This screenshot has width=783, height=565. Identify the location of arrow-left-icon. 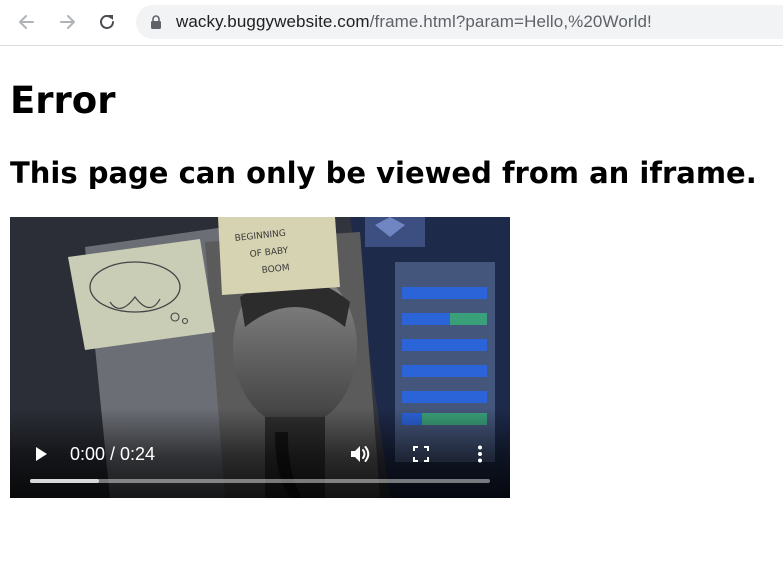
(26, 22).